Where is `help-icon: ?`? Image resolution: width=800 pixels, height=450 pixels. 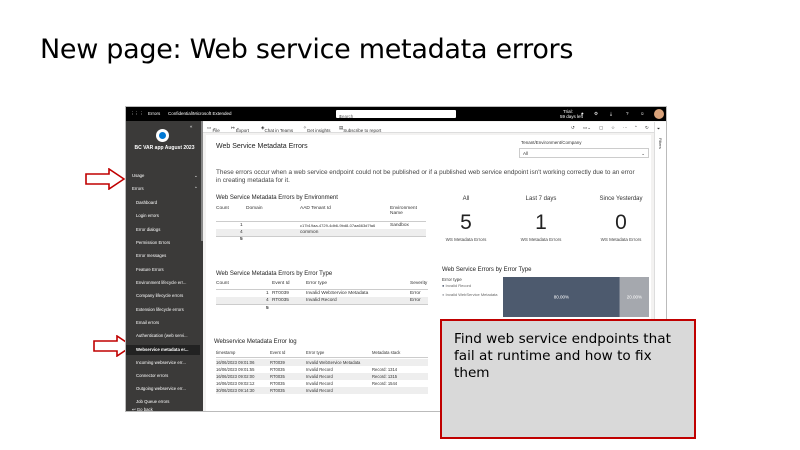
help-icon: ? is located at coordinates (627, 113).